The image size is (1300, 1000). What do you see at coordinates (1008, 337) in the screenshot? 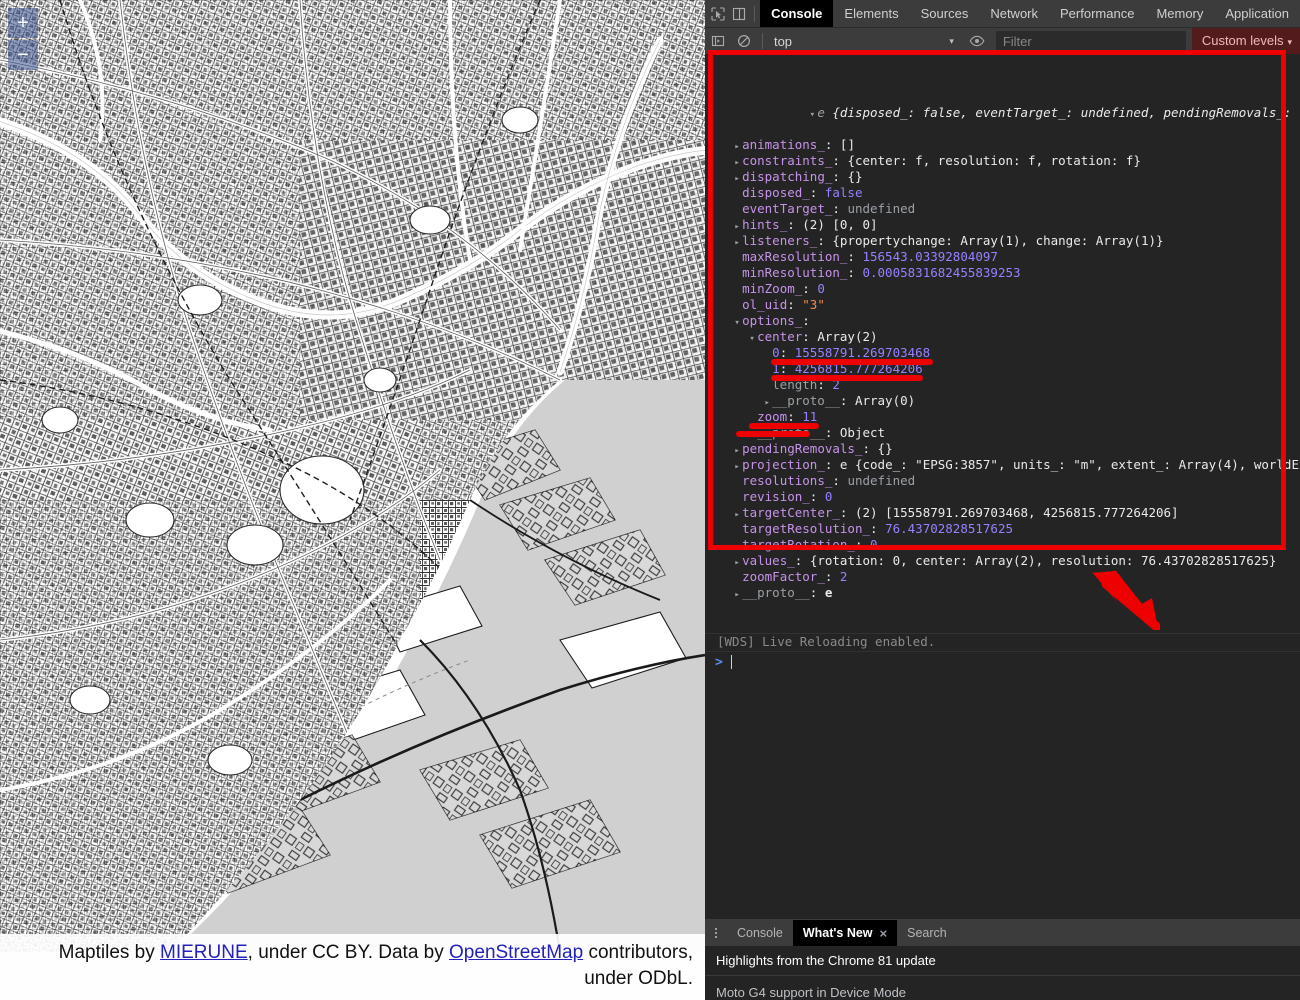
I see `object-property-row: center: Array(2)` at bounding box center [1008, 337].